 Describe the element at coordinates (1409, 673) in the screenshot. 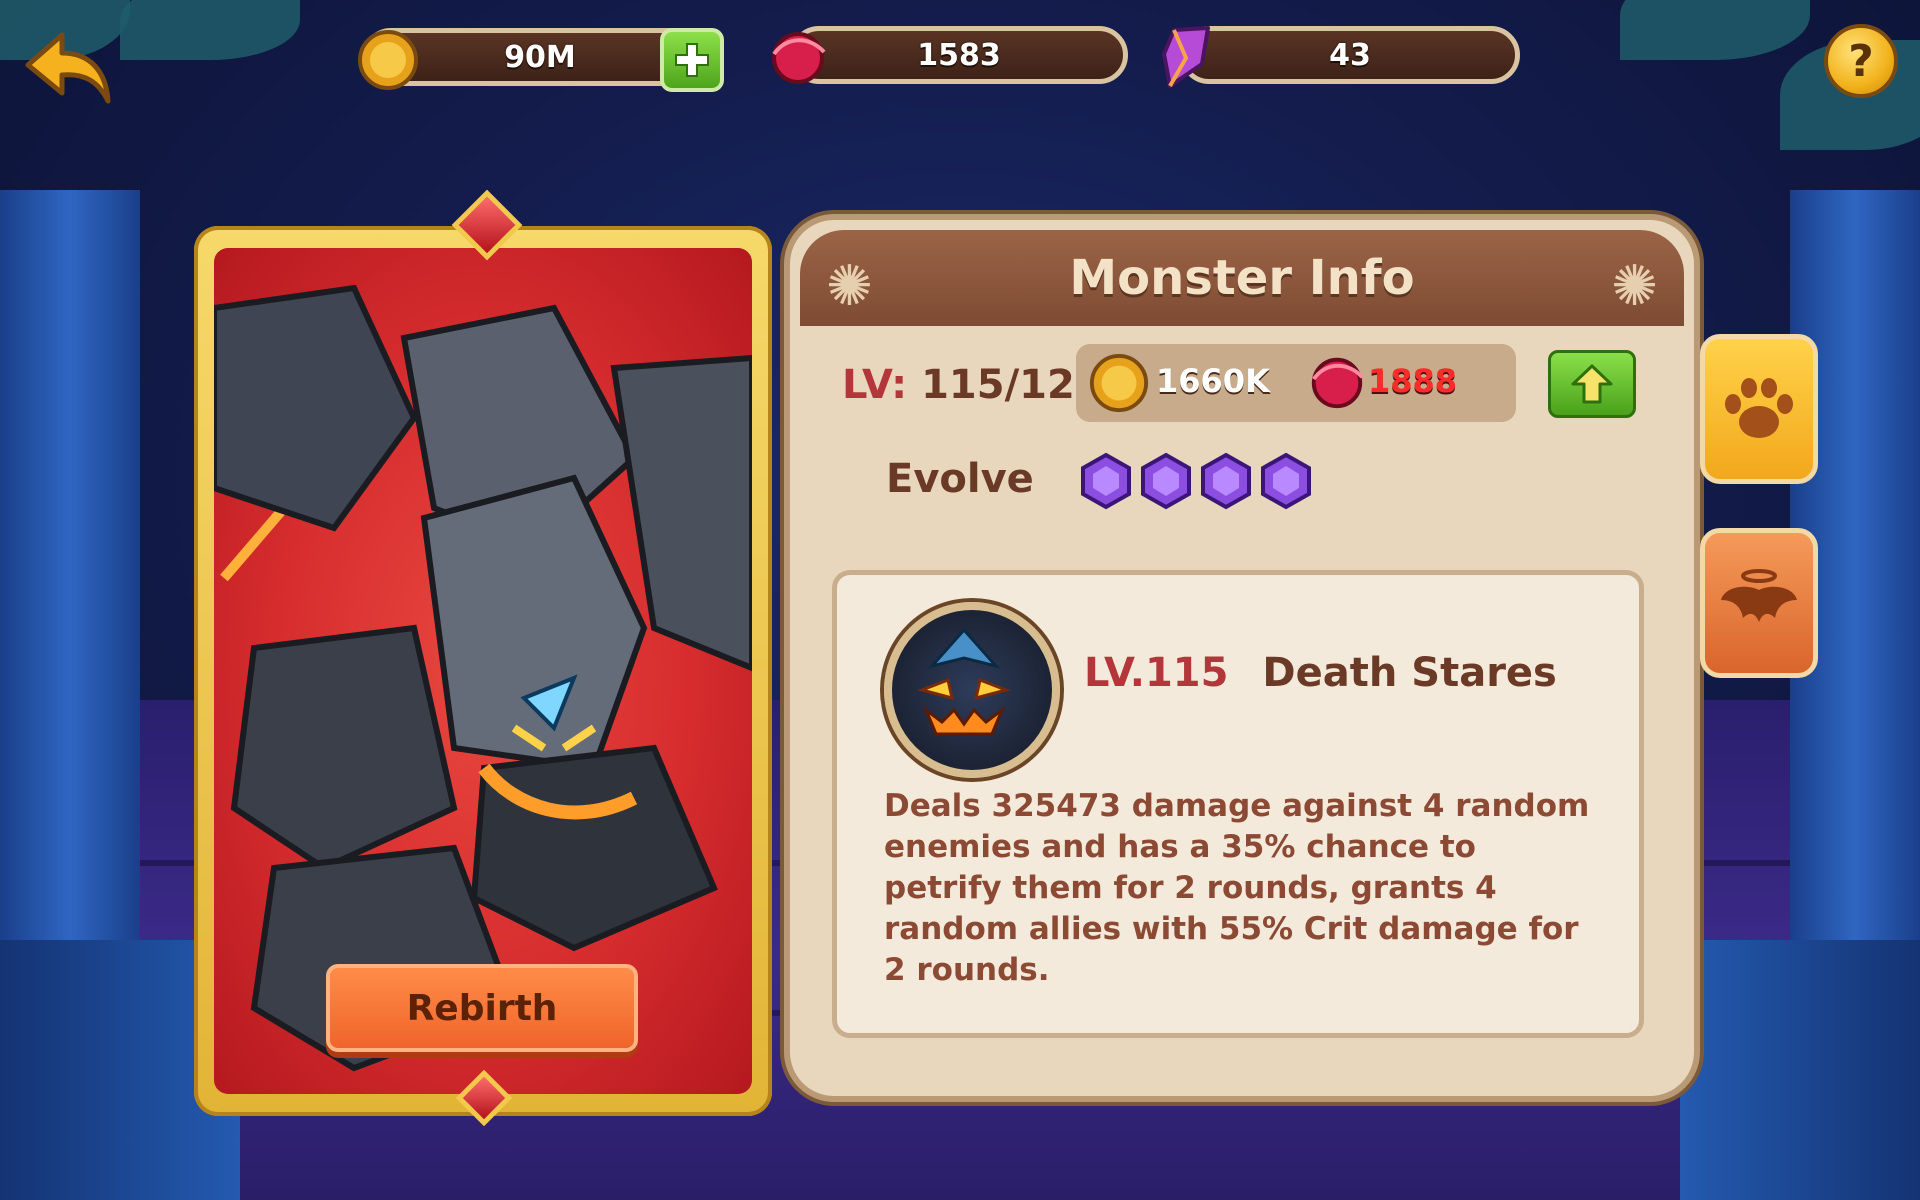

I see `skill-name: Death Stares` at that location.